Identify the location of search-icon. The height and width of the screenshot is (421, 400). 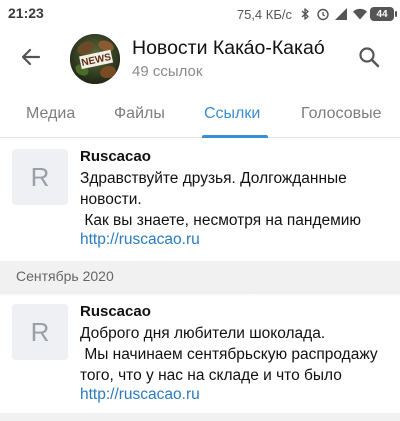
(369, 59).